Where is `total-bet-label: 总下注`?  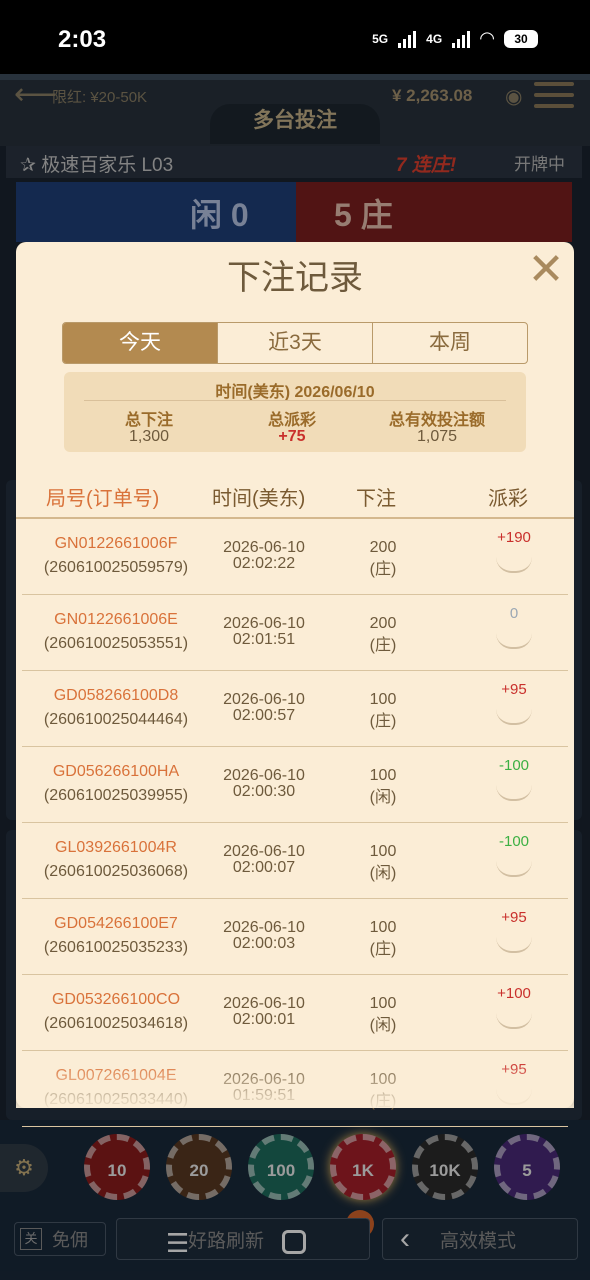
total-bet-label: 总下注 is located at coordinates (148, 420).